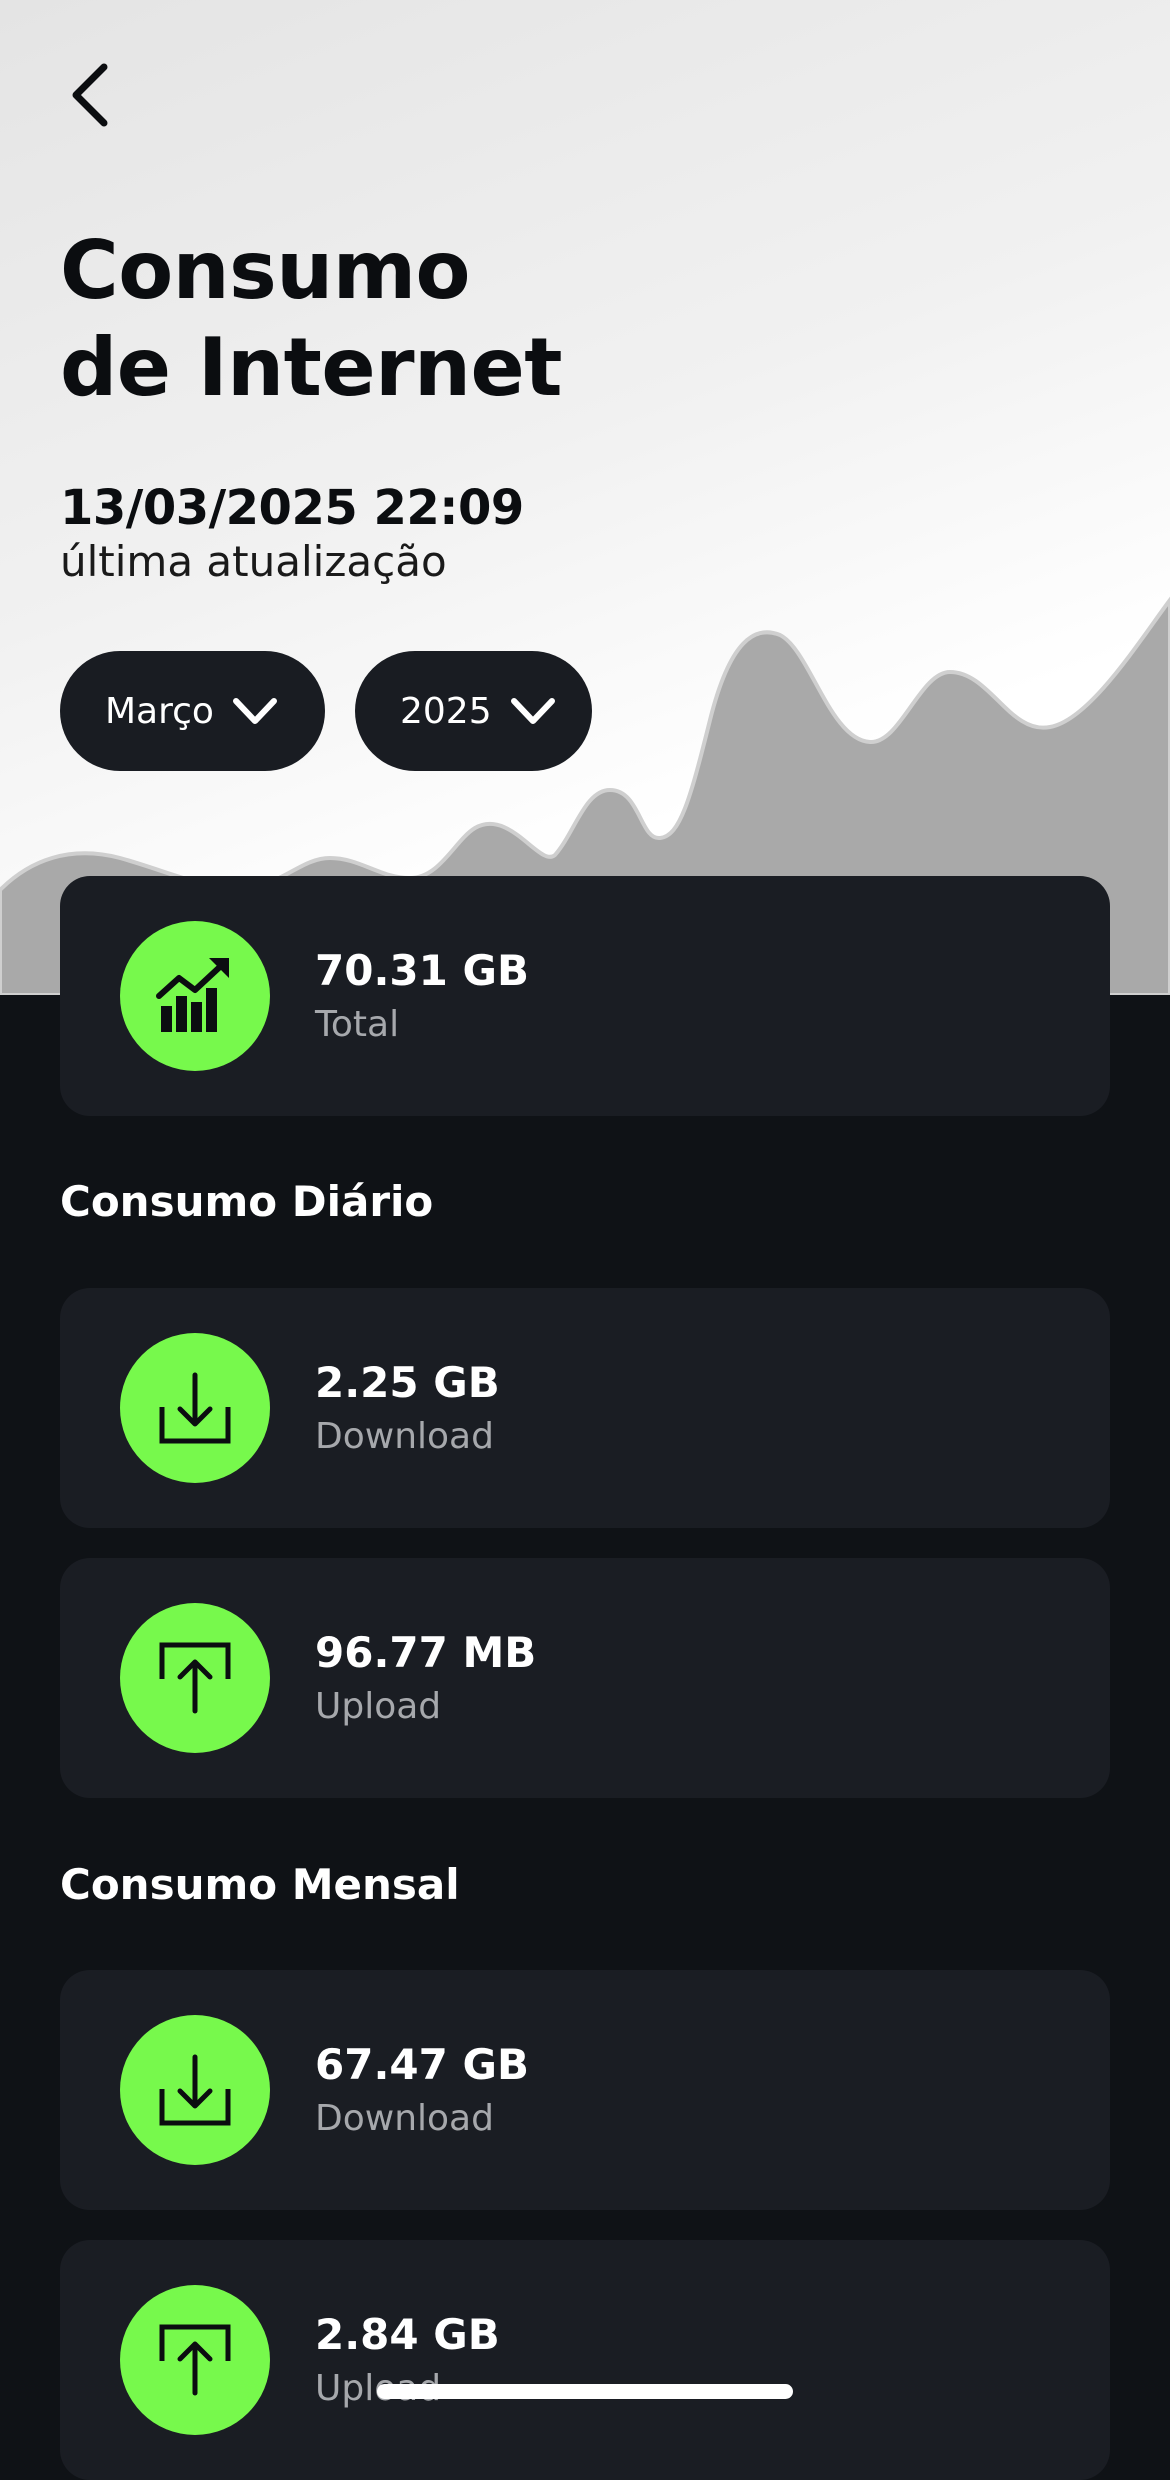 The height and width of the screenshot is (2480, 1170). I want to click on month-value: Março, so click(159, 711).